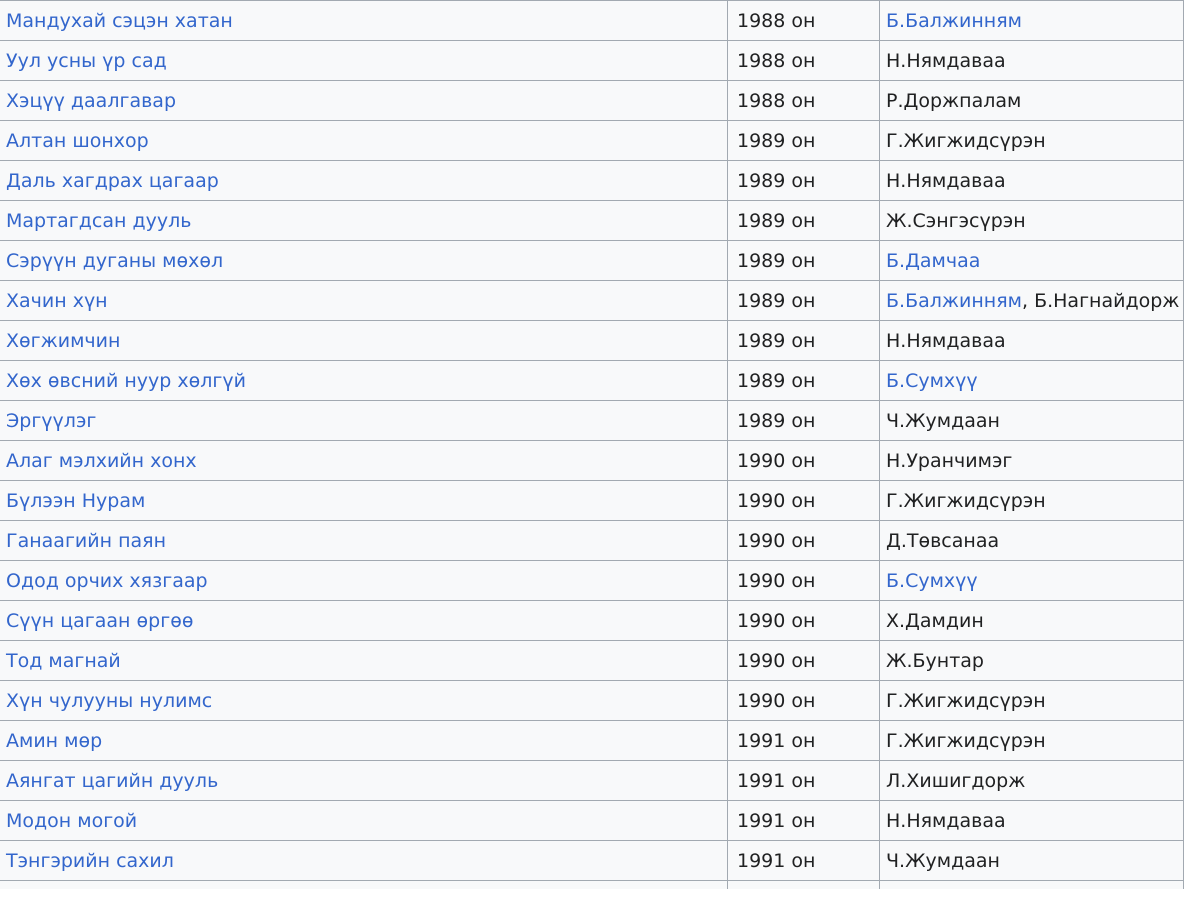 The width and height of the screenshot is (1186, 907). Describe the element at coordinates (1031, 540) in the screenshot. I see `film-director-cell: Д.Төвсанаа` at that location.